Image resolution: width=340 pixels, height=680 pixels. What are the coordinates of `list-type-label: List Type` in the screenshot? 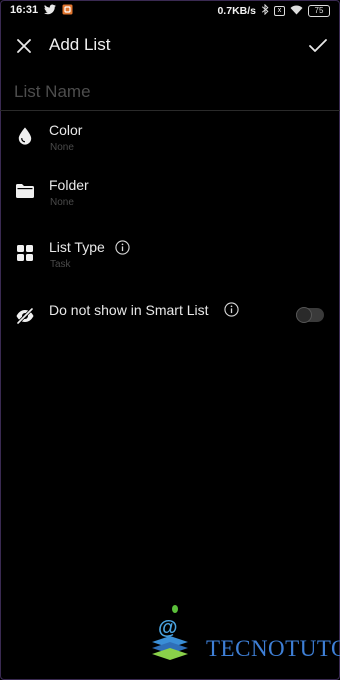 It's located at (77, 247).